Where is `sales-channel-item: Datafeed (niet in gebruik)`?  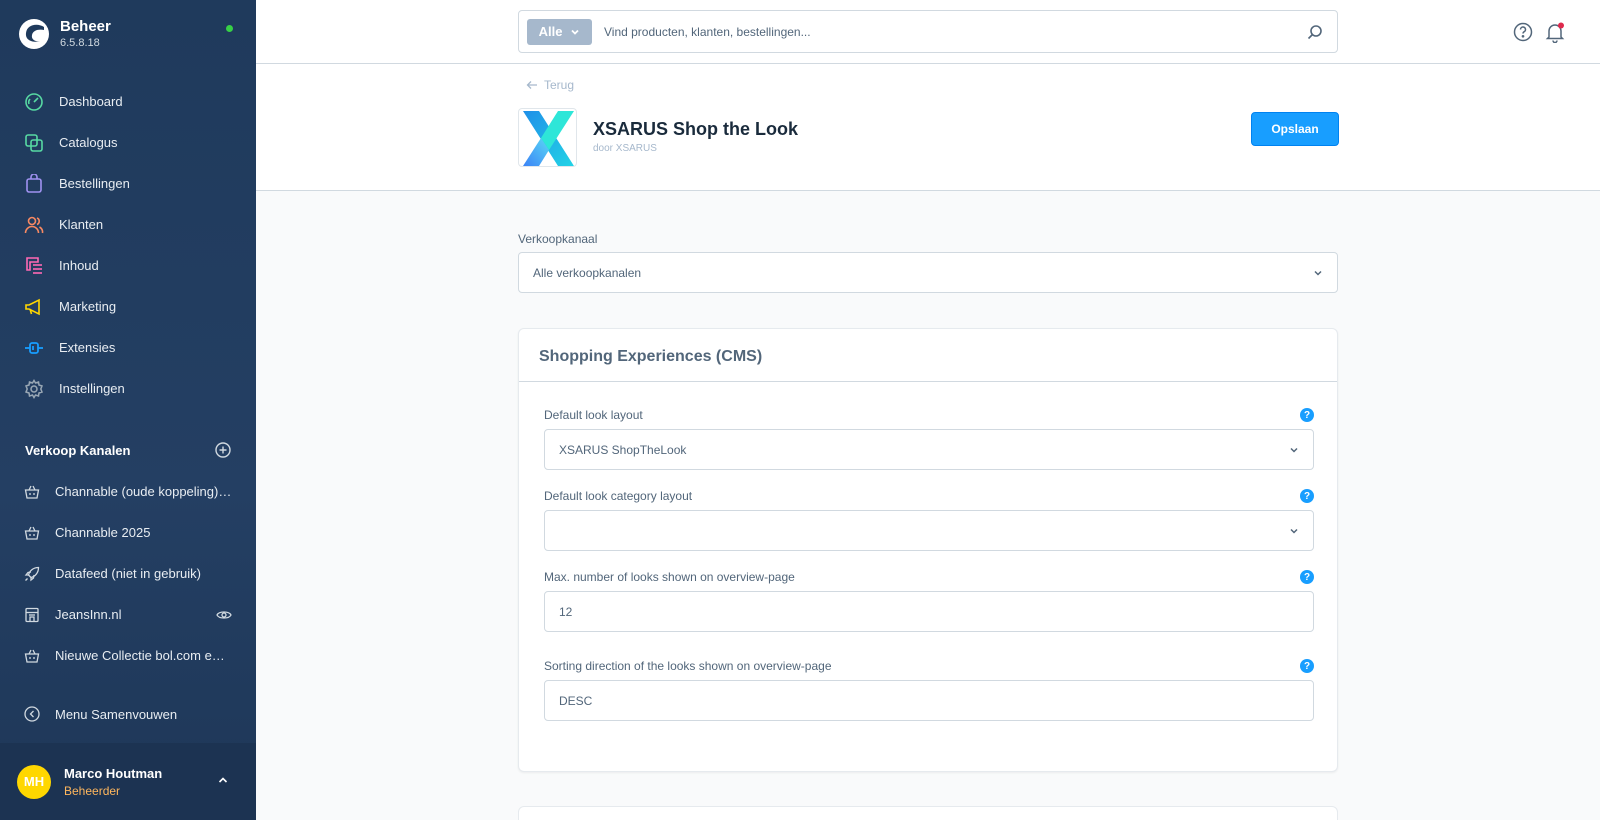
sales-channel-item: Datafeed (niet in gebruik) is located at coordinates (128, 573).